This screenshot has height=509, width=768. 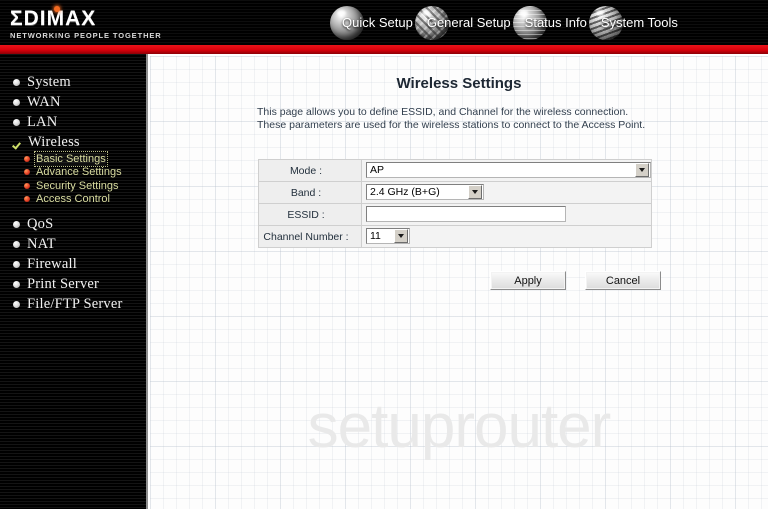 I want to click on sidebar-label-firewall: Firewall, so click(x=52, y=263).